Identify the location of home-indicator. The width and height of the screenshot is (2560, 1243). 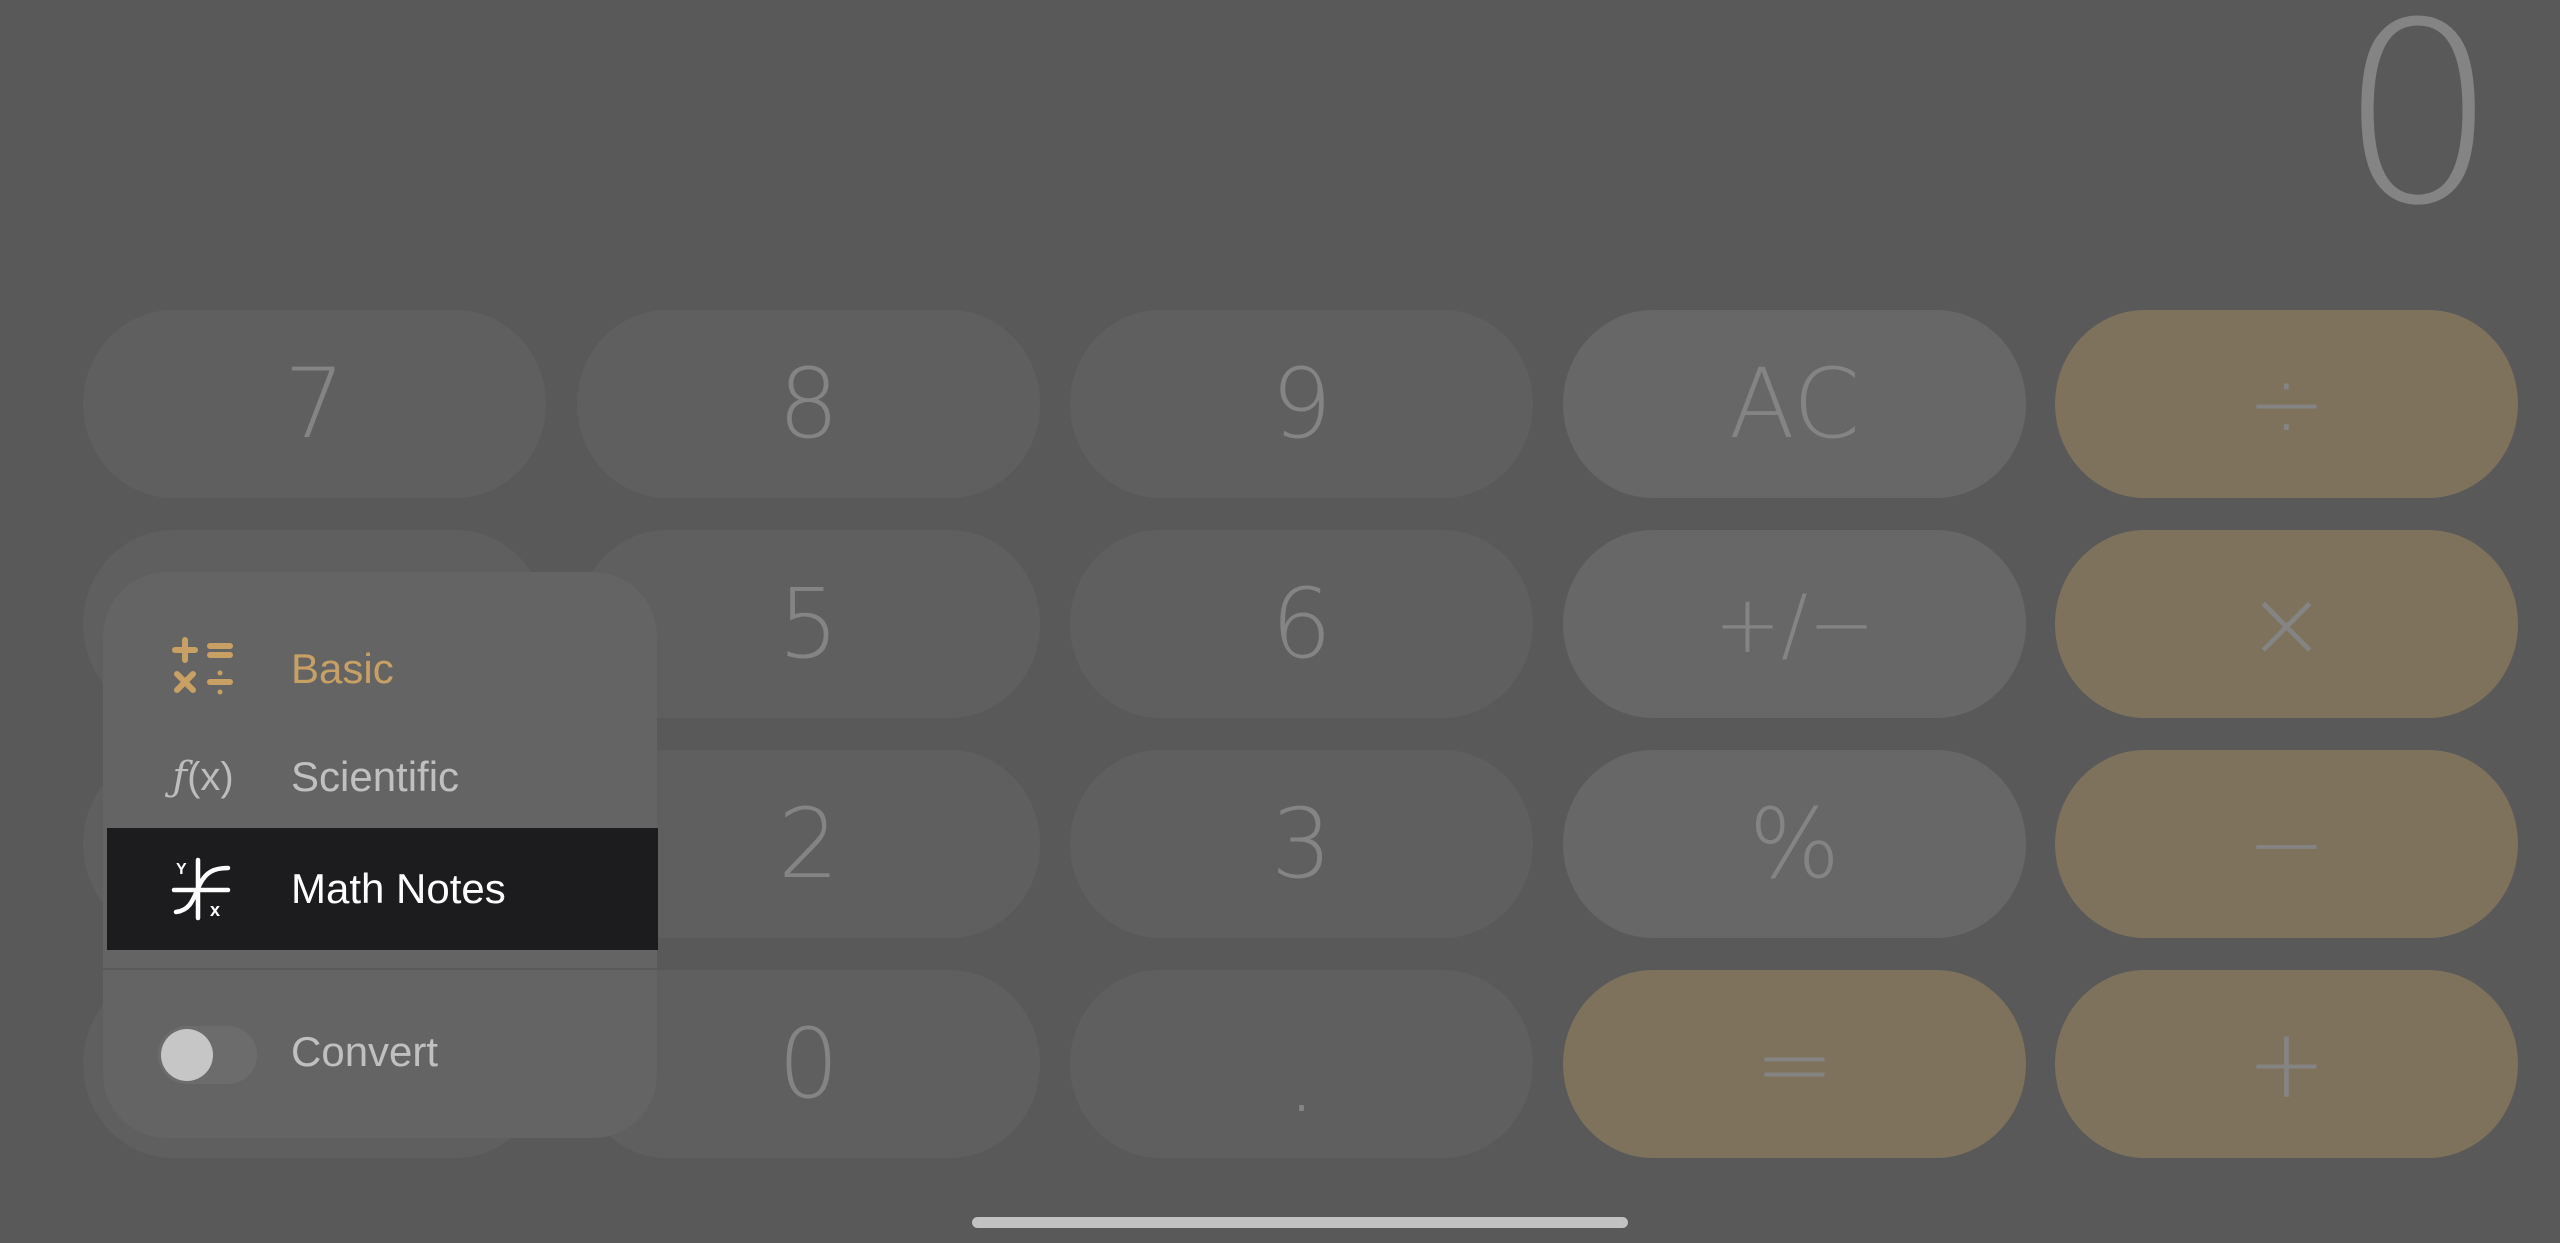
(1300, 1222).